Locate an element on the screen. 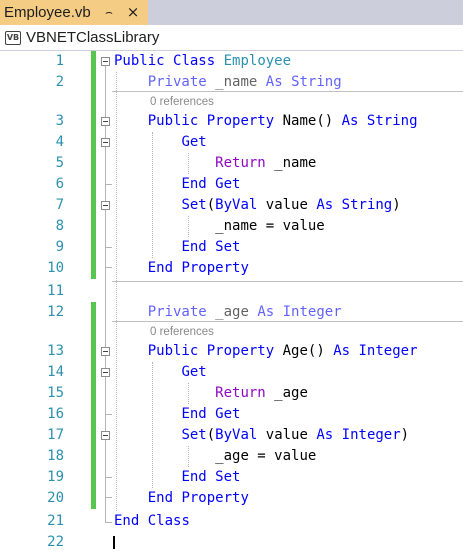 The image size is (463, 553). punctuation: ) is located at coordinates (405, 435).